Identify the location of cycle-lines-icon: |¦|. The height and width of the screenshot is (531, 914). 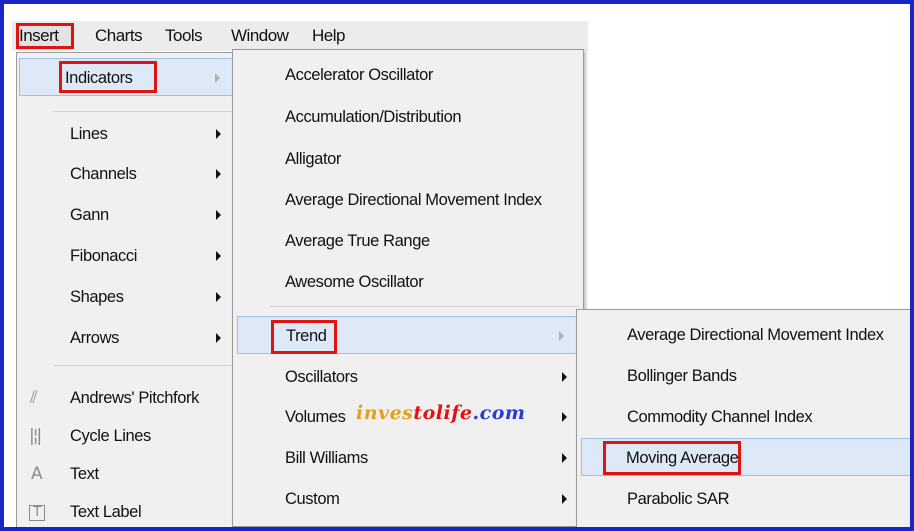
(35, 436).